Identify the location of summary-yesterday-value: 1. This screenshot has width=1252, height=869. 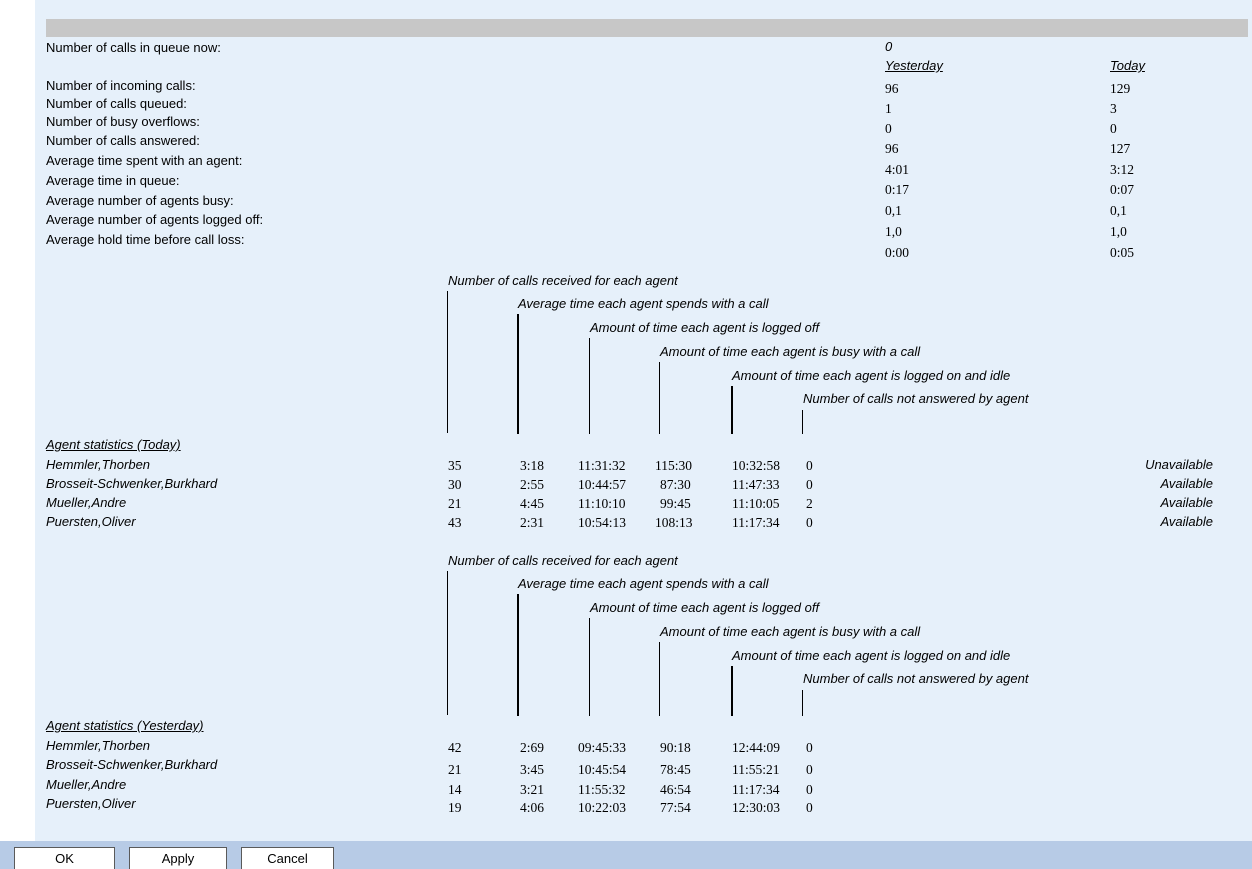
(888, 108).